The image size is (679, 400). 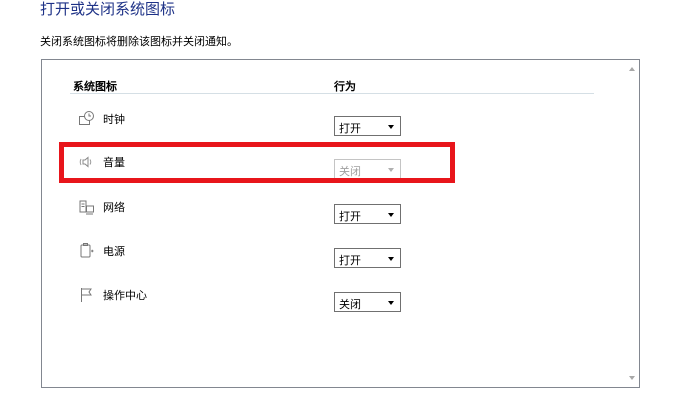 What do you see at coordinates (632, 378) in the screenshot?
I see `scroll-down-icon` at bounding box center [632, 378].